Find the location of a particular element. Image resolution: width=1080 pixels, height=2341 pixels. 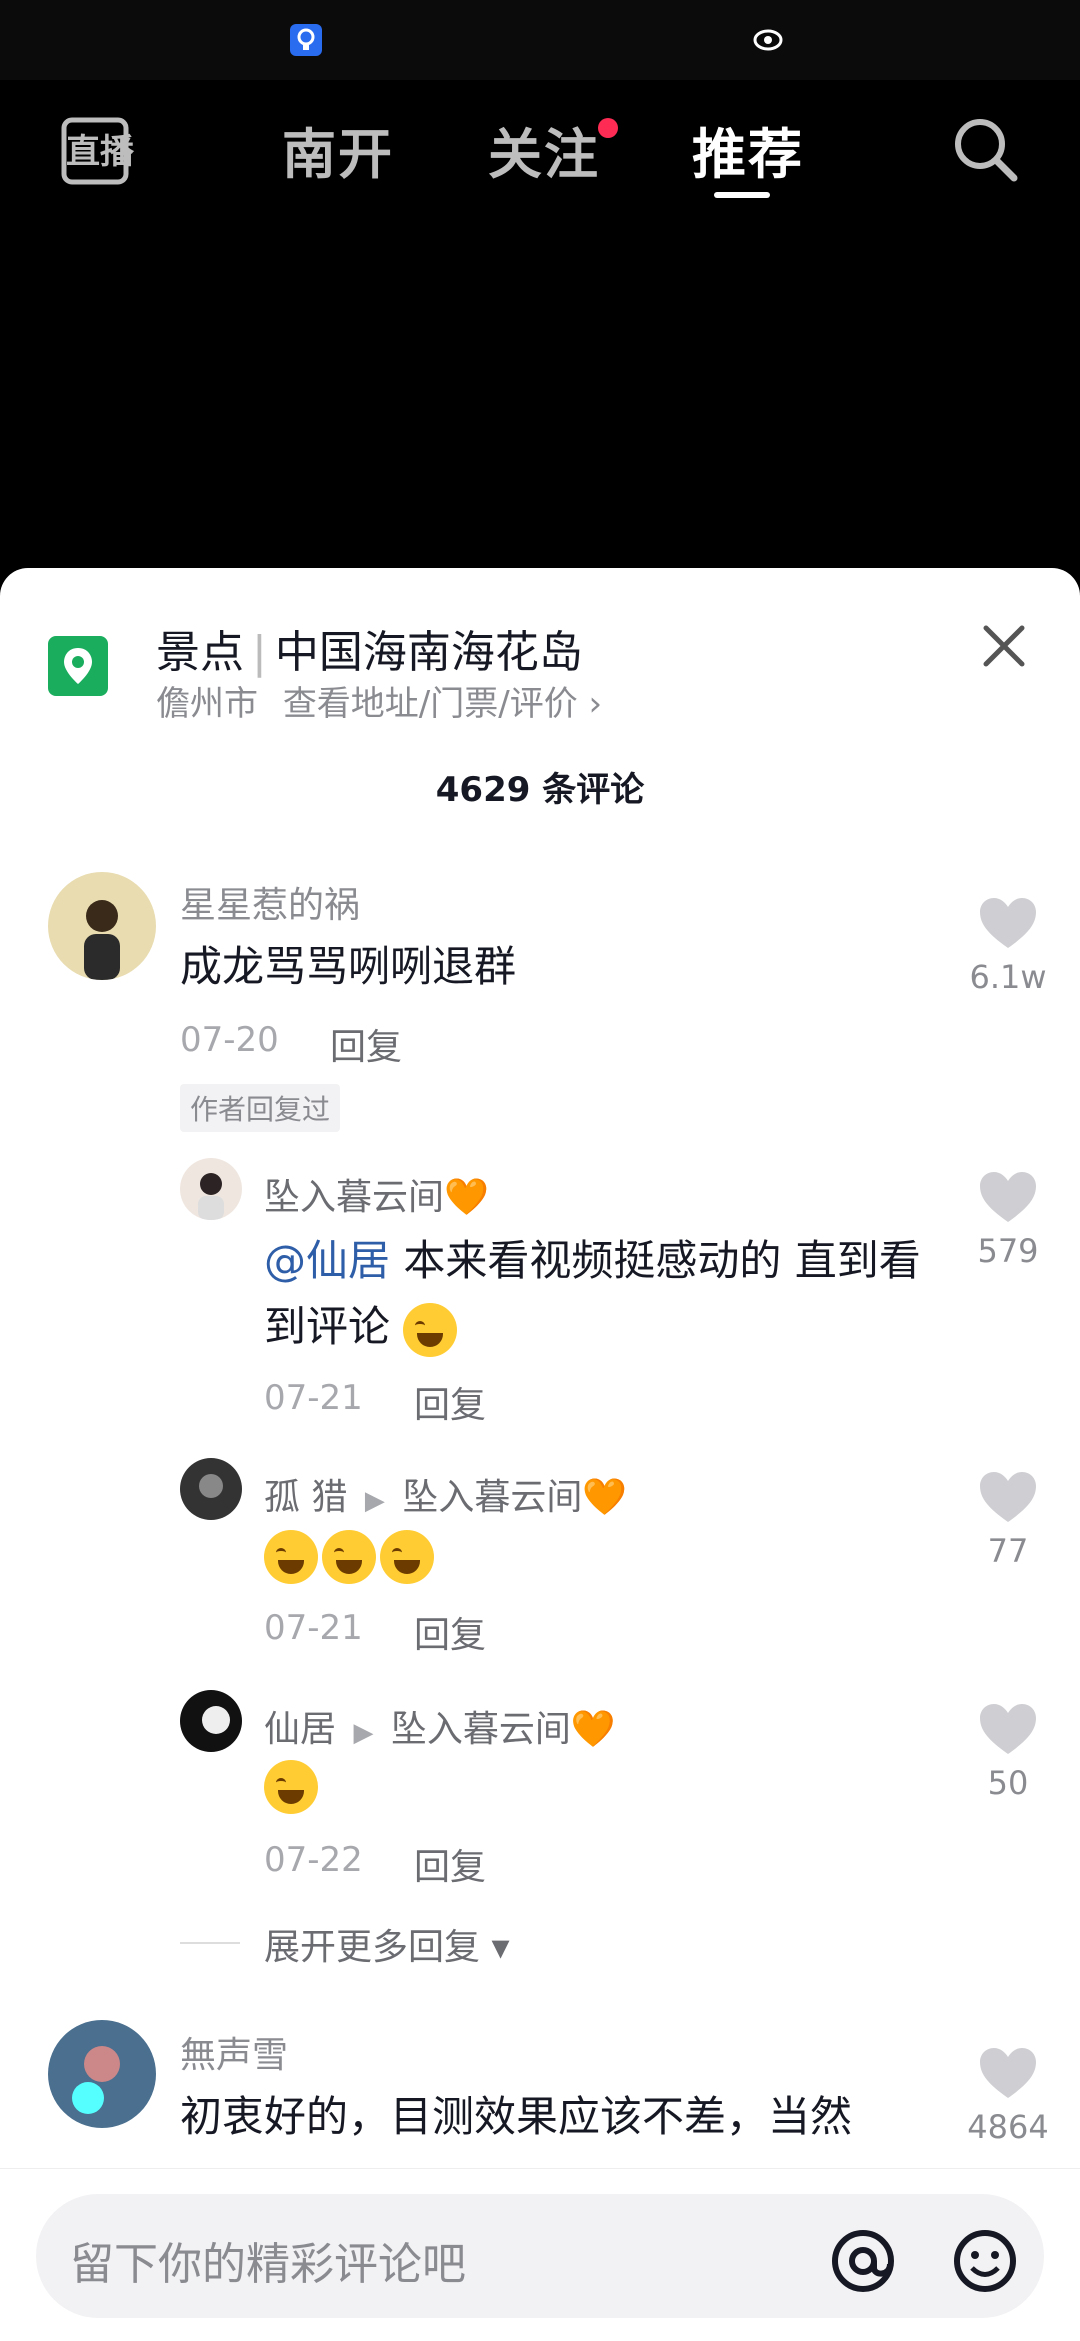

location-name: 中国海南海花岛 is located at coordinates (428, 652).